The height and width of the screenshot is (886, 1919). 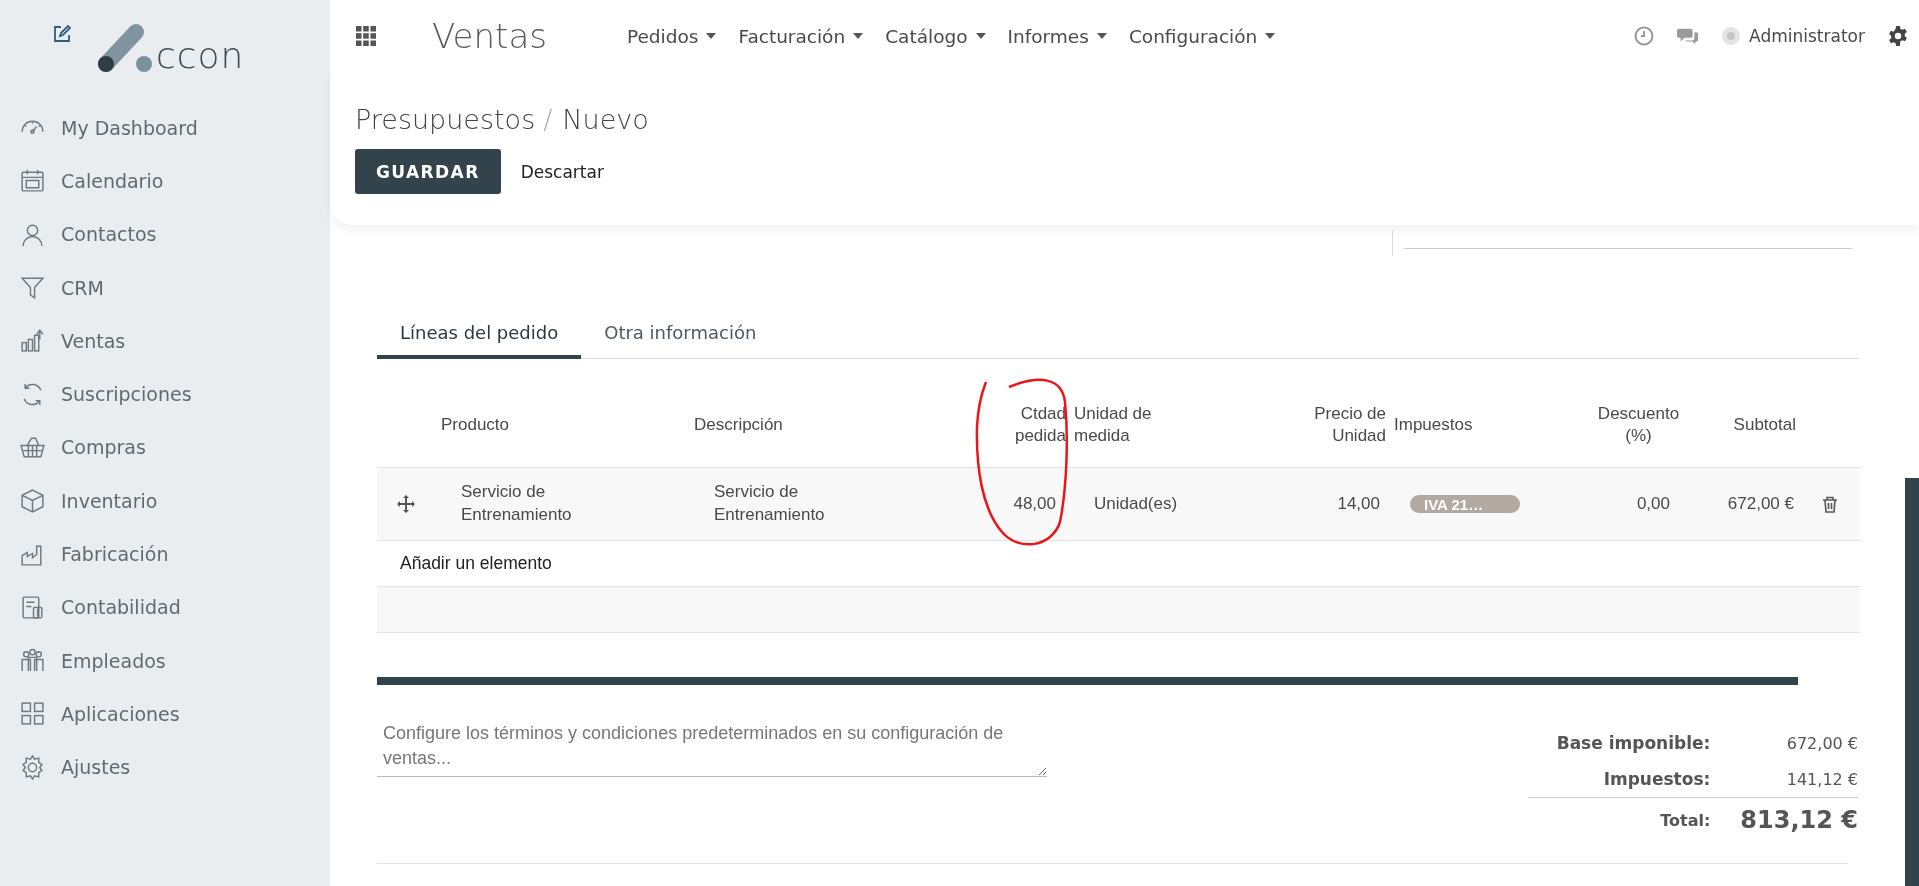 I want to click on menu-dropdown: Facturación, so click(x=801, y=36).